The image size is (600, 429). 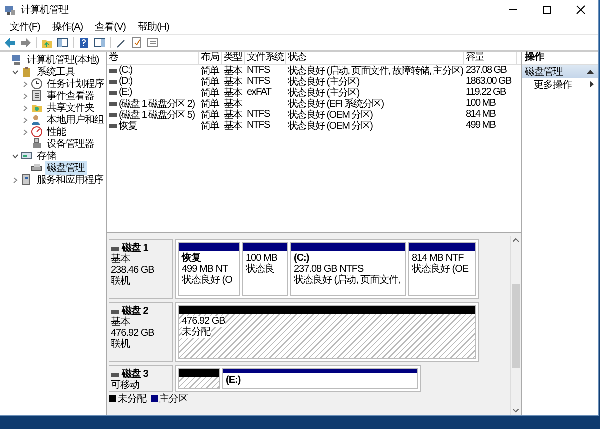 What do you see at coordinates (233, 58) in the screenshot?
I see `column-header: 类型` at bounding box center [233, 58].